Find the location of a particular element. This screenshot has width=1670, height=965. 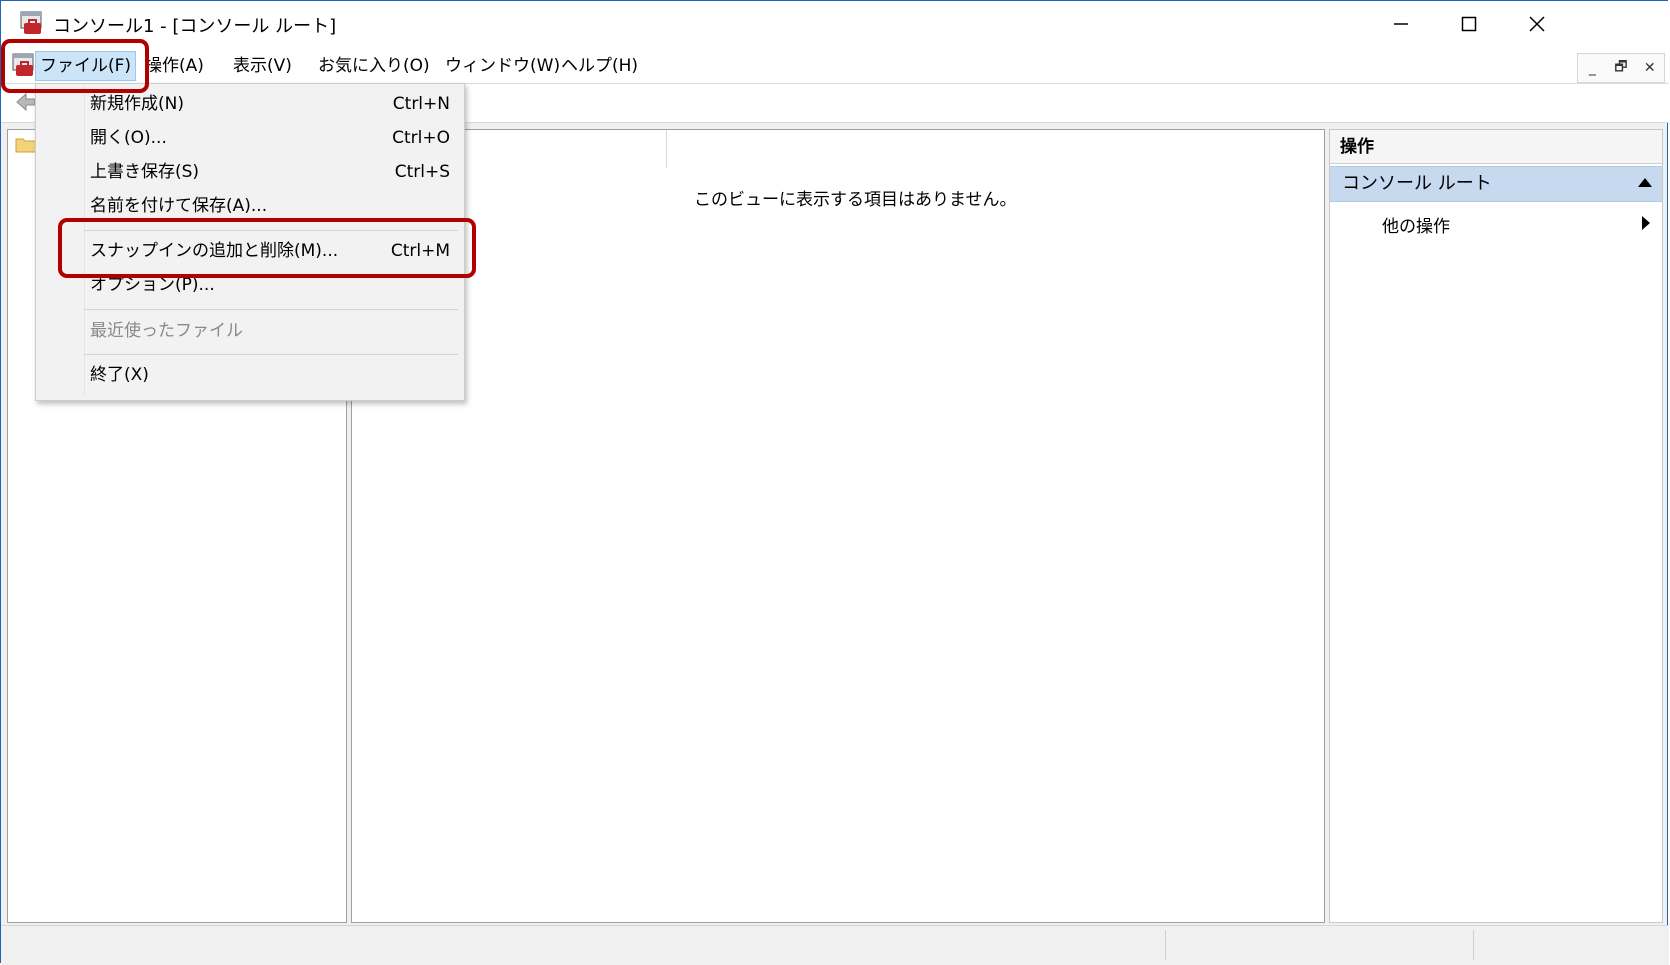

menu-item-label: 新規作成(N) is located at coordinates (137, 104).